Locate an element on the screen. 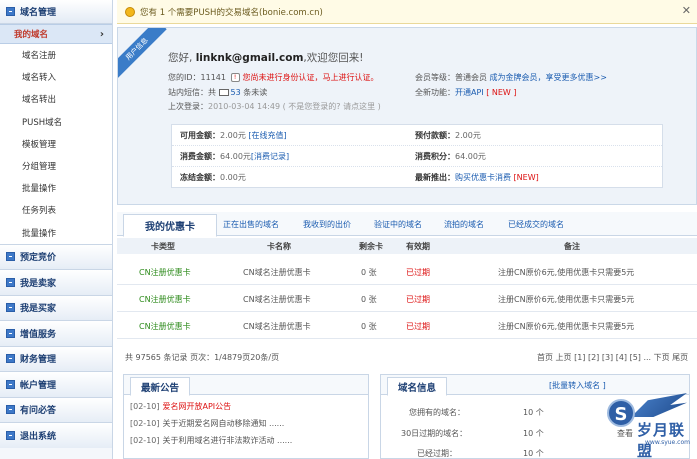 Image resolution: width=697 pixels, height=459 pixels. sidebar-item-groups: 分组管理 is located at coordinates (56, 166).